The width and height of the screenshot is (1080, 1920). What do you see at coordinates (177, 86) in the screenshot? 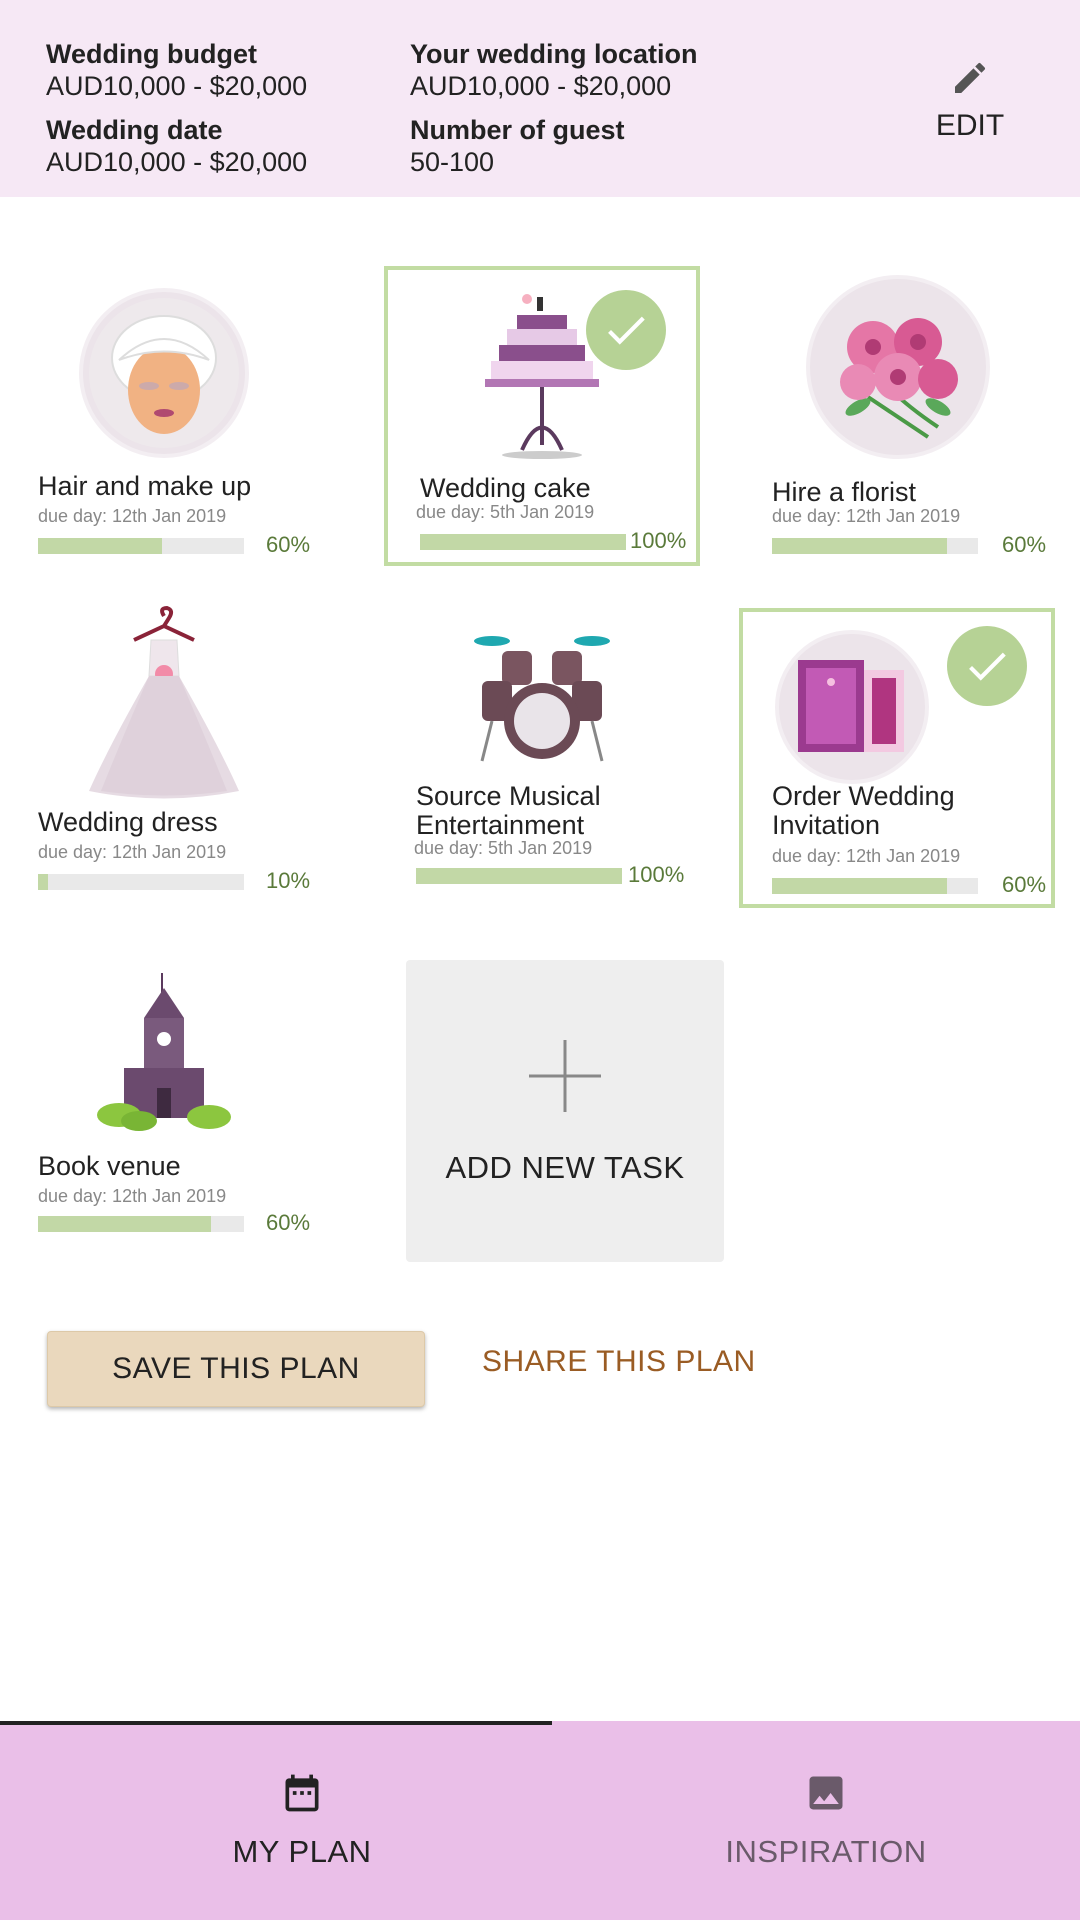
I see `budget-value: AUD10,000 - $20,000` at bounding box center [177, 86].